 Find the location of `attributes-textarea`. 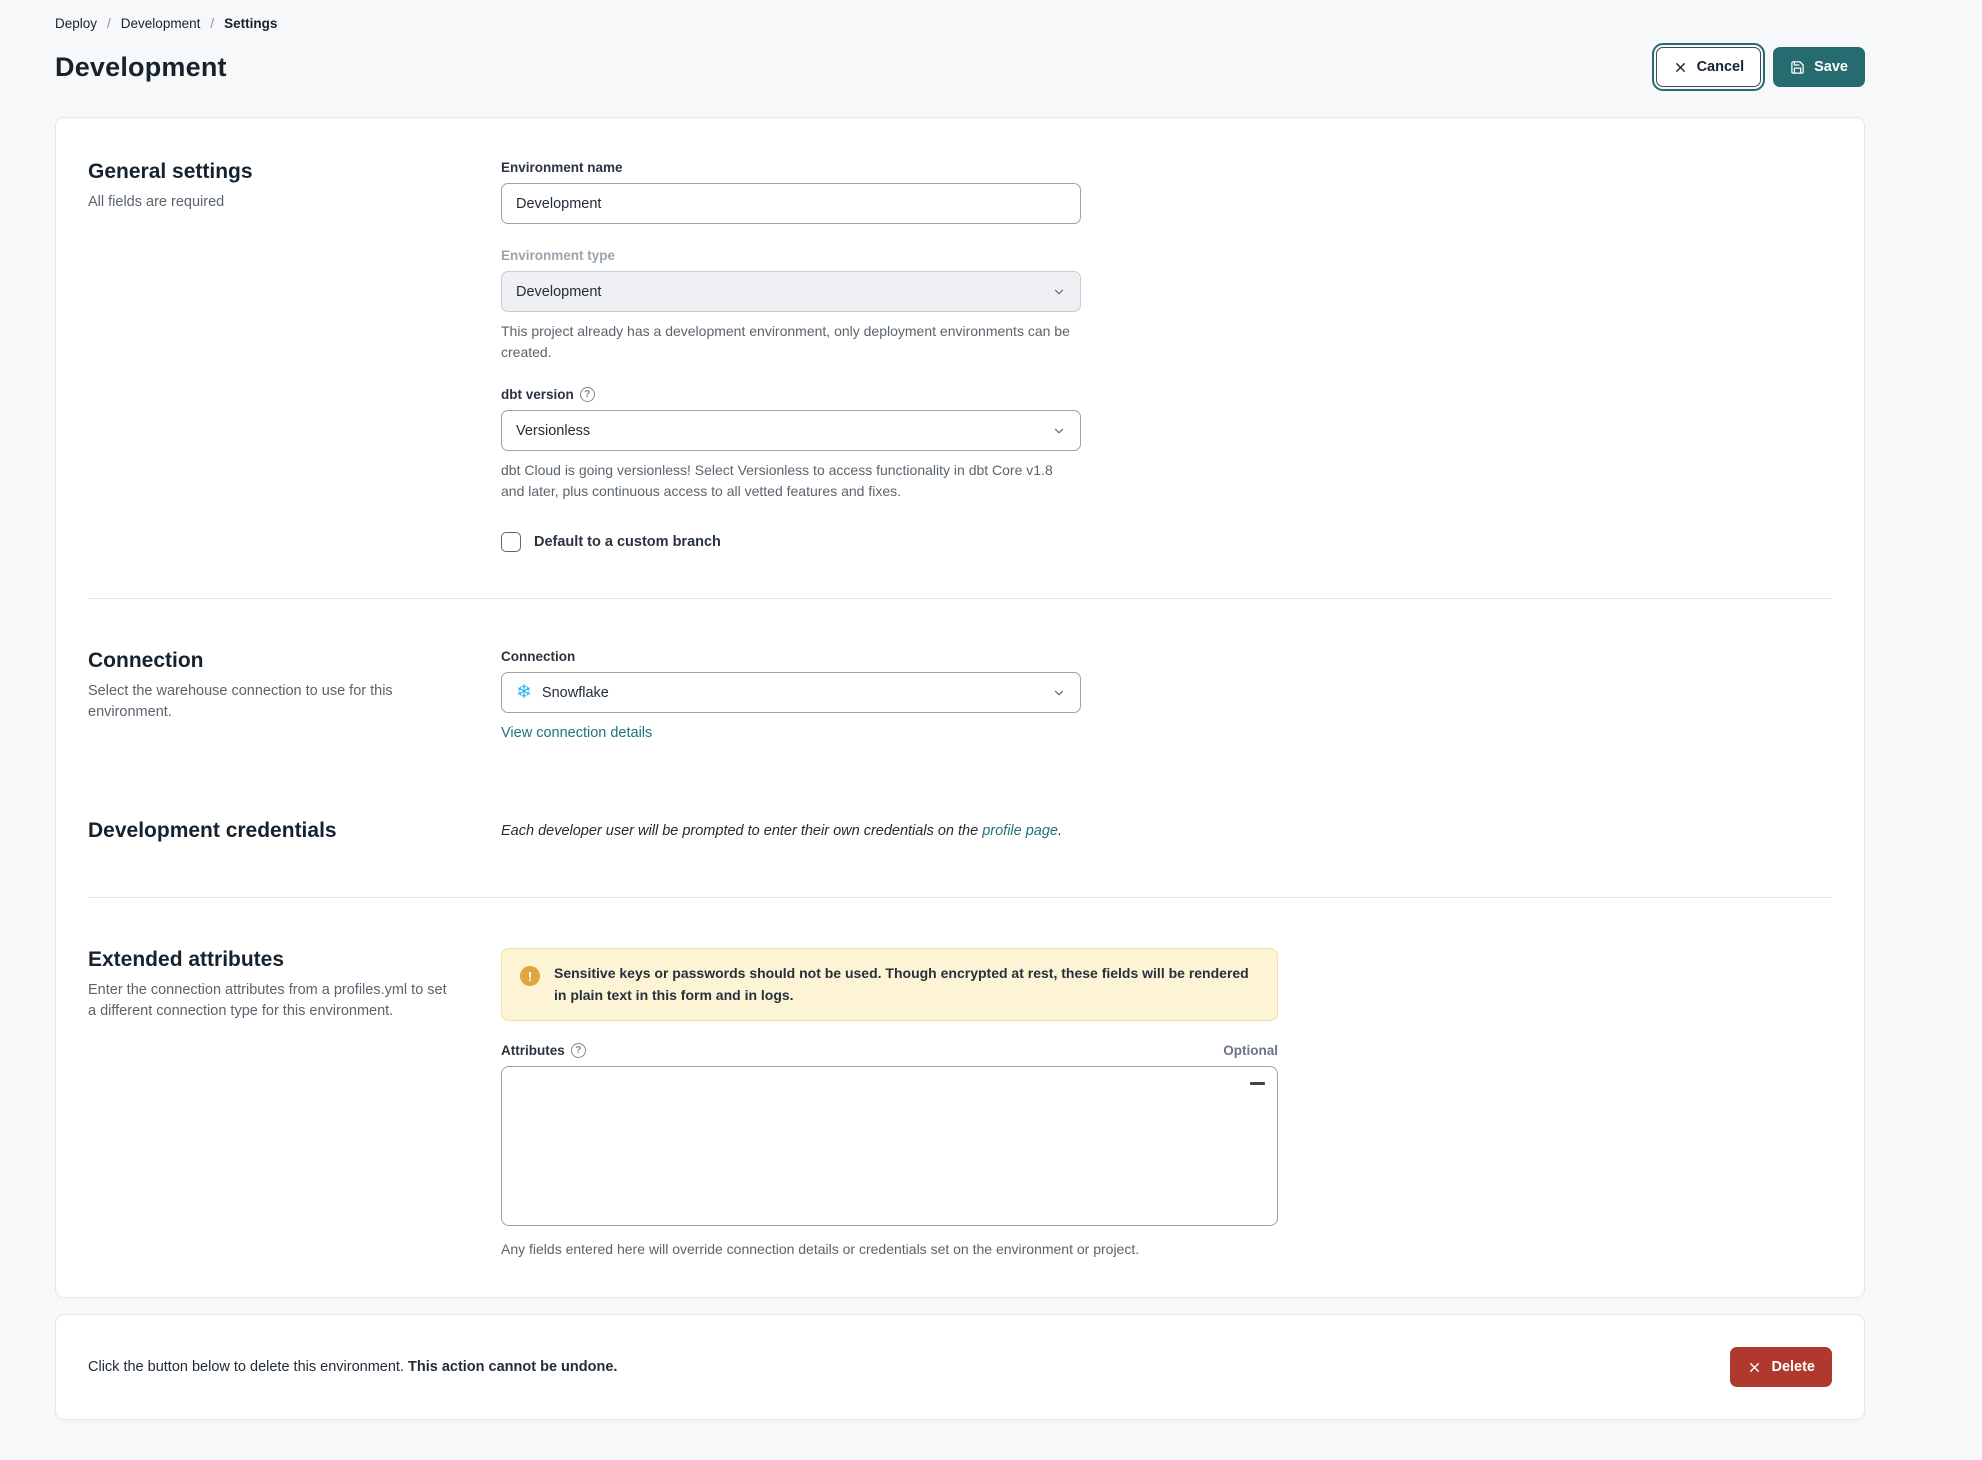

attributes-textarea is located at coordinates (889, 1146).